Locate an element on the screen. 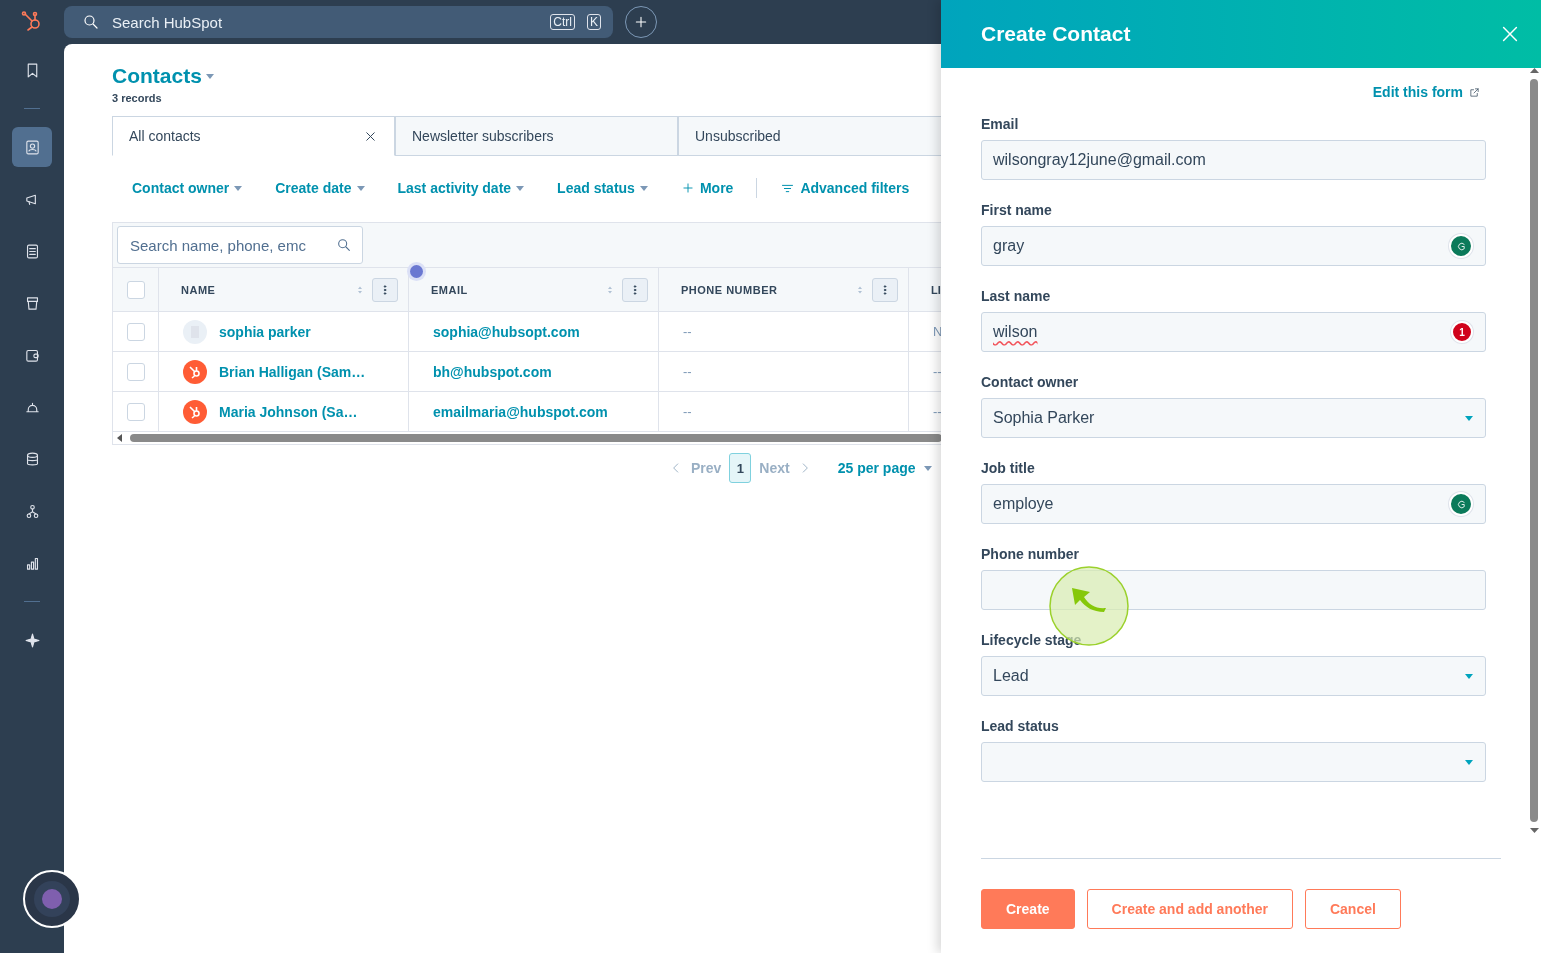  more-filters-button: More is located at coordinates (707, 188).